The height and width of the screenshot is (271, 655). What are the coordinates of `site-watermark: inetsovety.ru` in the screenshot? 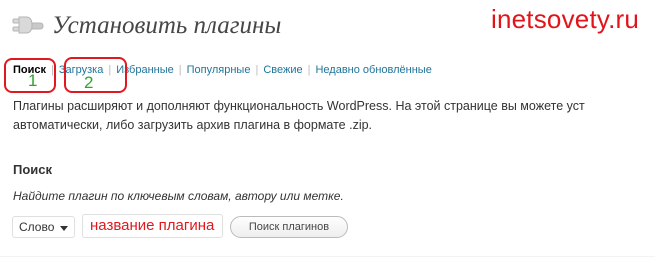 It's located at (565, 19).